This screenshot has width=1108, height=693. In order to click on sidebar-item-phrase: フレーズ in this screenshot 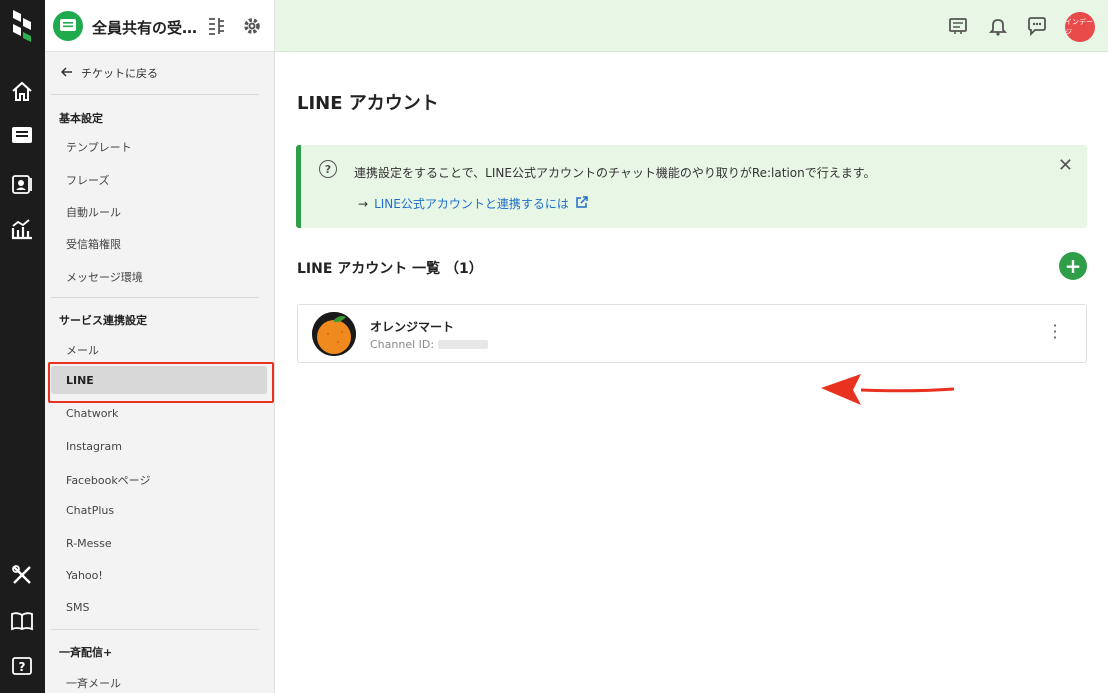, I will do `click(87, 180)`.